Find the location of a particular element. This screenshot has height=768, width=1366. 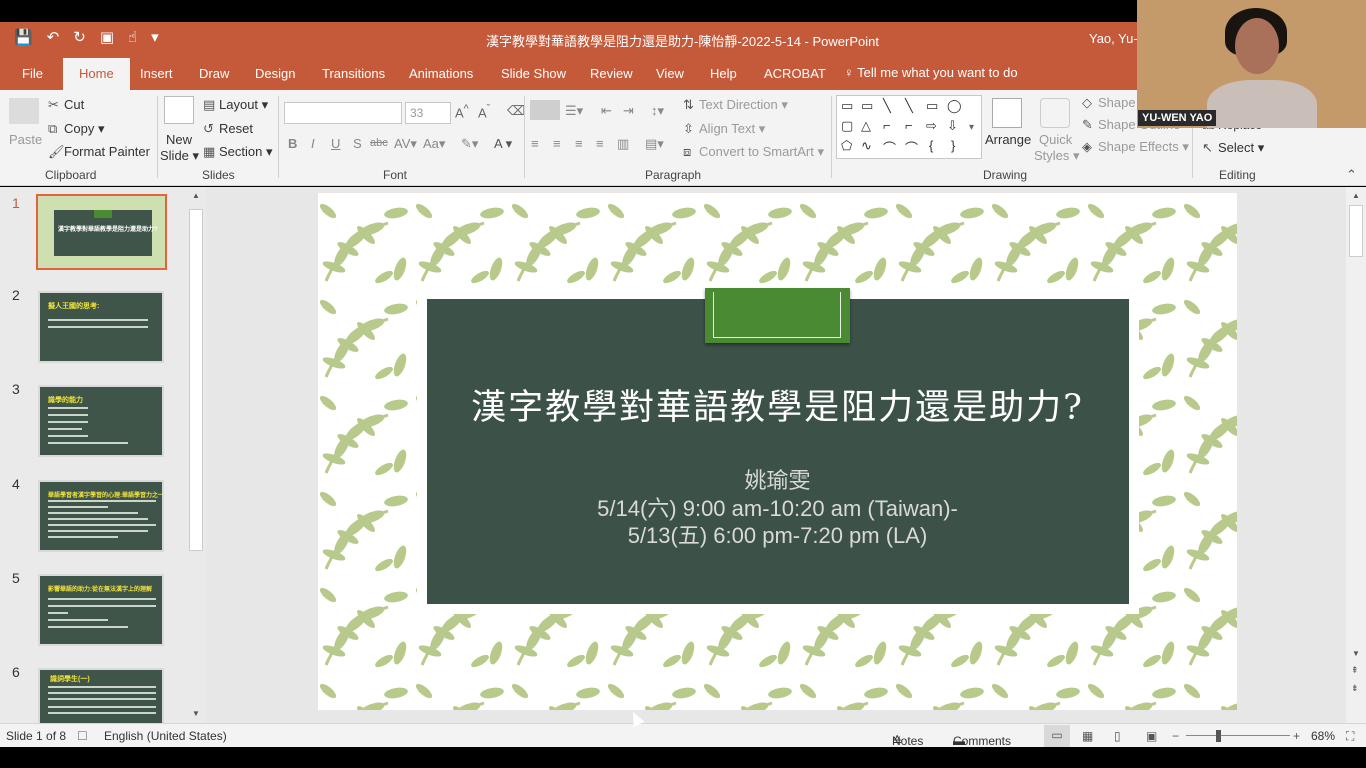

change-case-icon: Aa▾ is located at coordinates (434, 144).